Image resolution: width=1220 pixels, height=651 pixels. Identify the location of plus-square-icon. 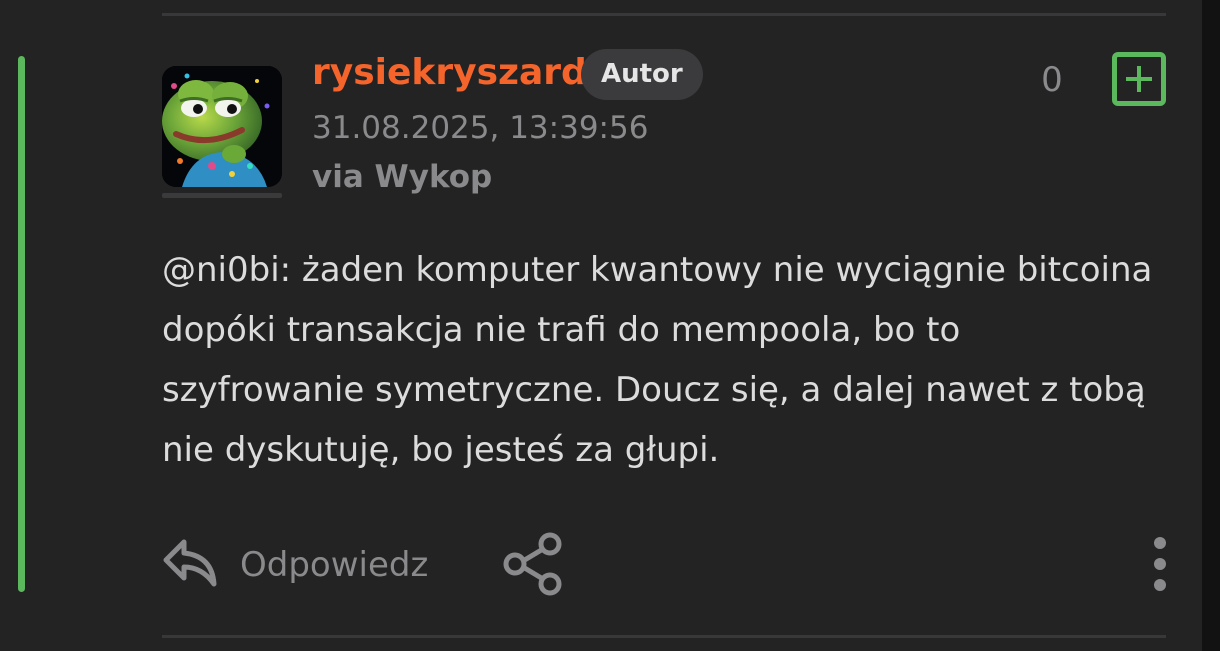
(1139, 79).